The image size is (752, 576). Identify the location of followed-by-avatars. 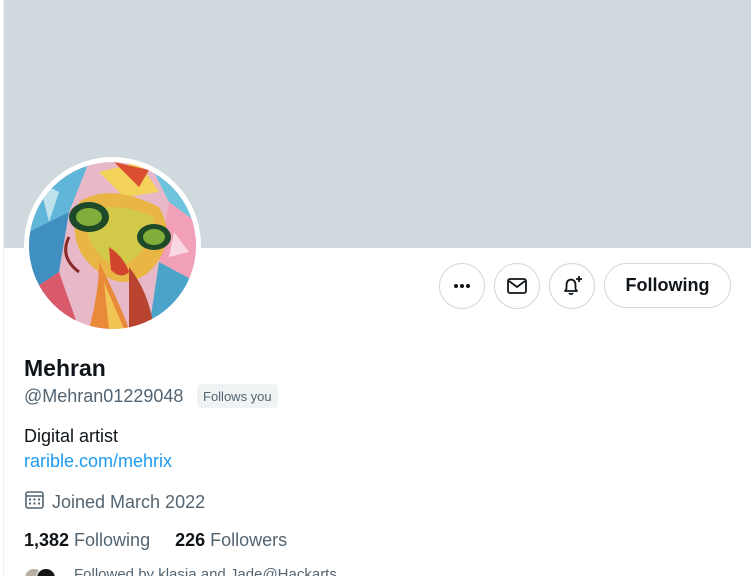
(45, 572).